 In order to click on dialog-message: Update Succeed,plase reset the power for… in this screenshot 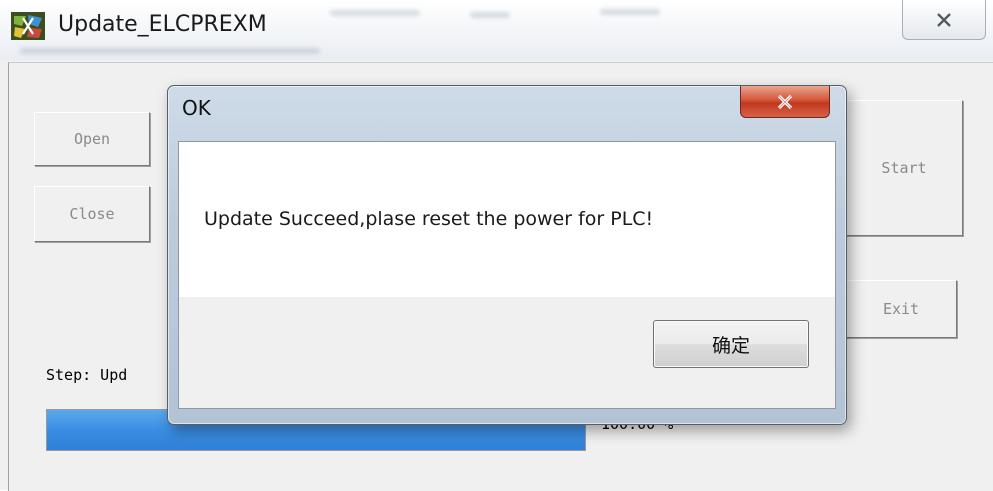, I will do `click(429, 219)`.